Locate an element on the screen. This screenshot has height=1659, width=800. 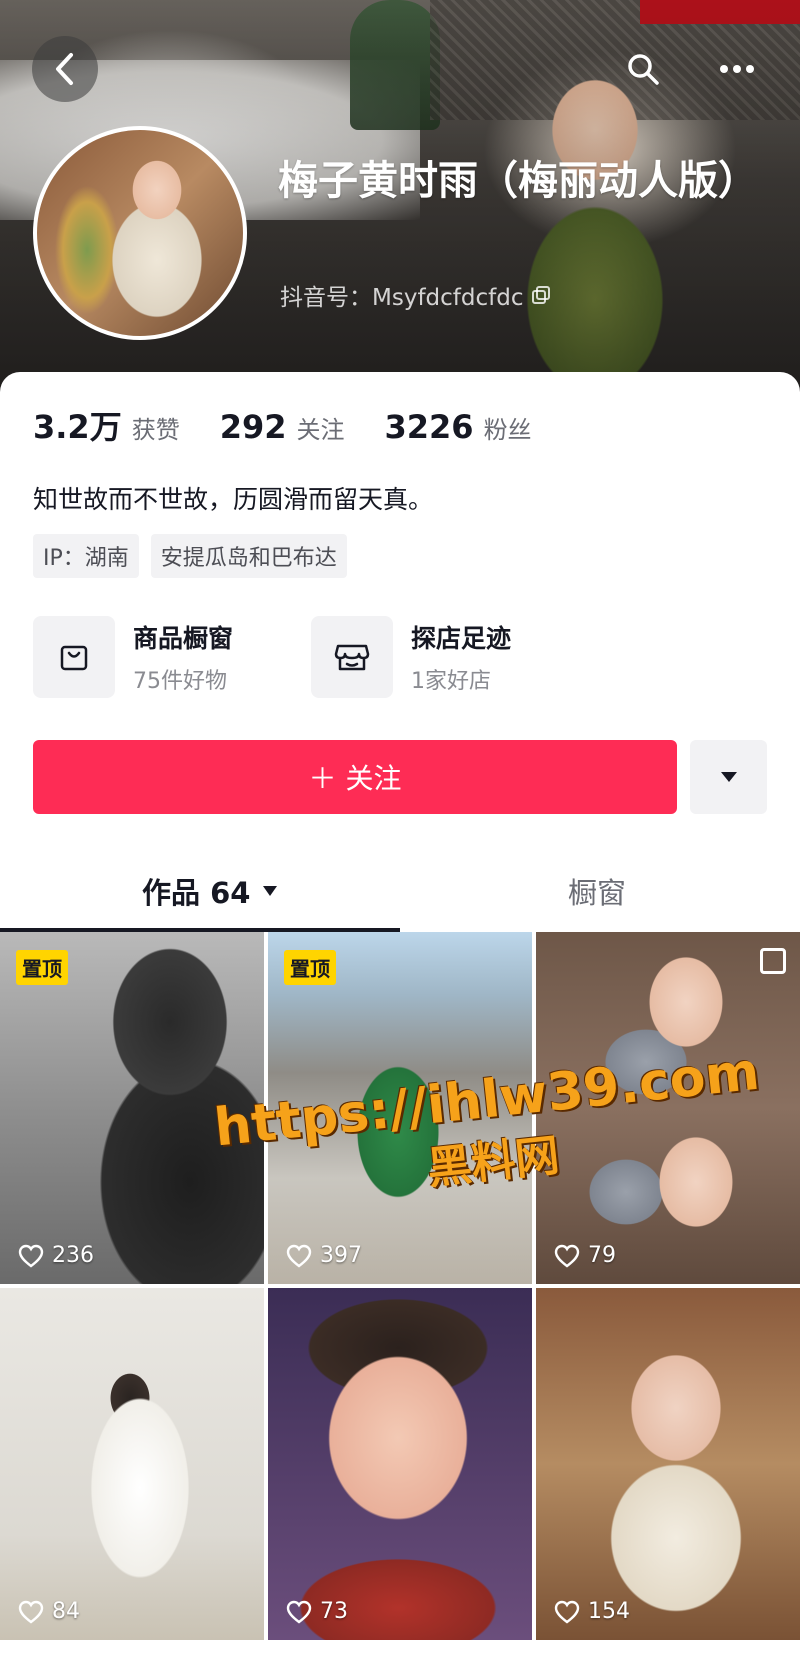
like-count-value: 84 is located at coordinates (66, 1611).